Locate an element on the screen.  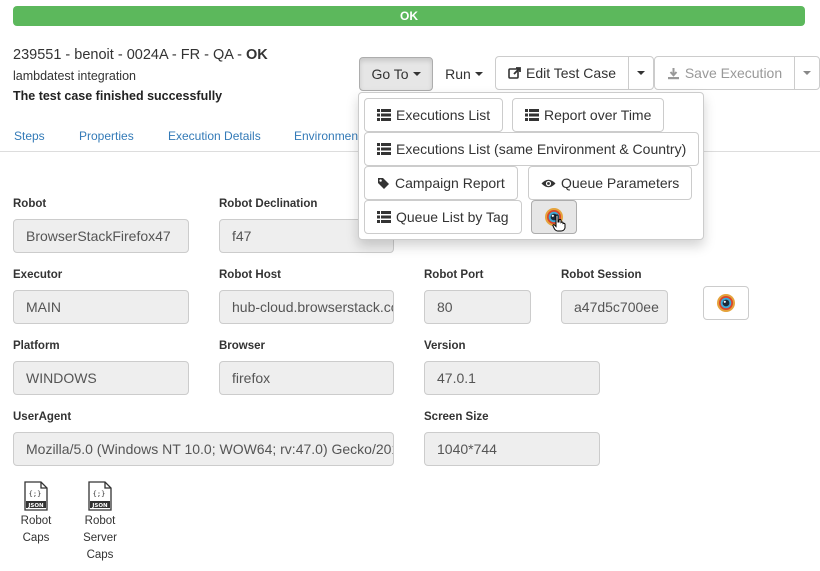
useragent-label: UserAgent is located at coordinates (42, 417).